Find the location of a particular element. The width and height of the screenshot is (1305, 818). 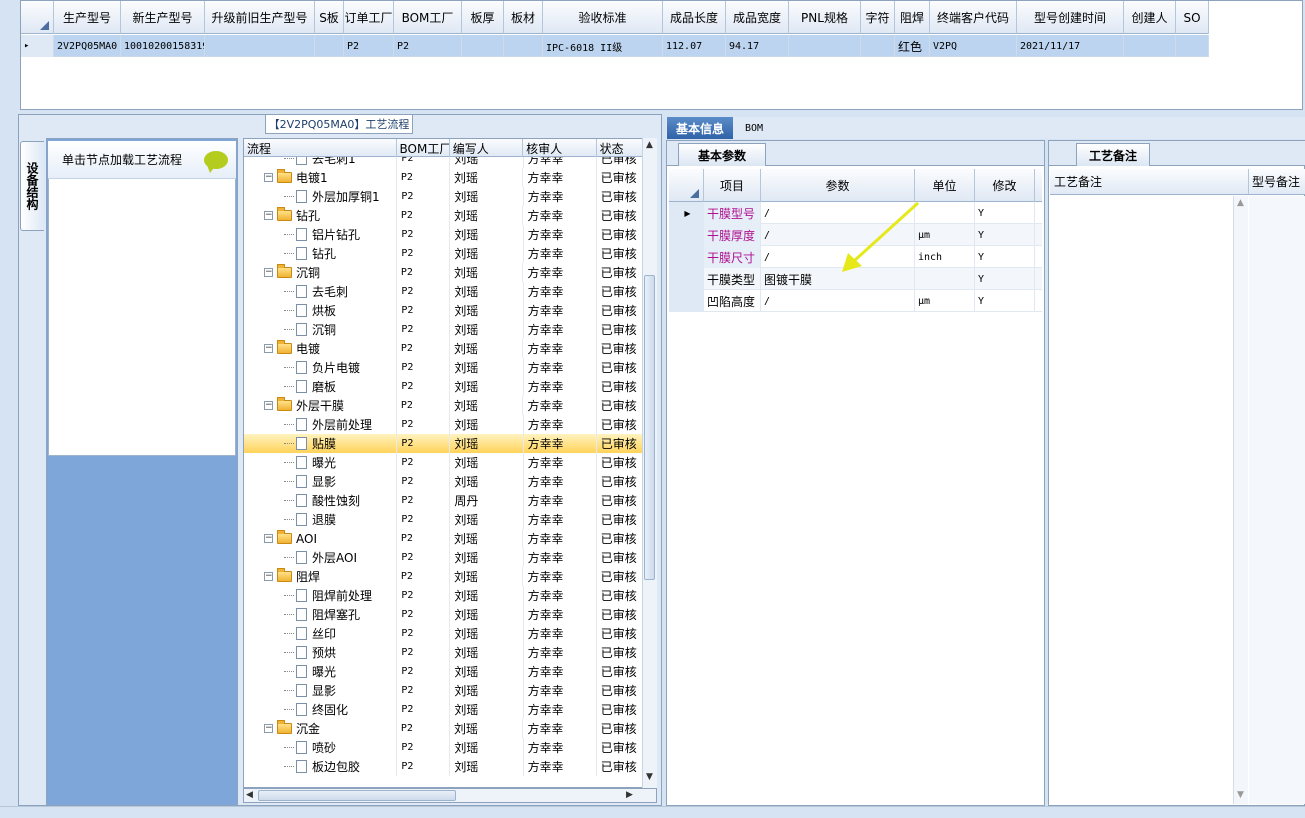

tree-row: − AOI P2 刘瑶 方幸幸 已审核 is located at coordinates (444, 538).